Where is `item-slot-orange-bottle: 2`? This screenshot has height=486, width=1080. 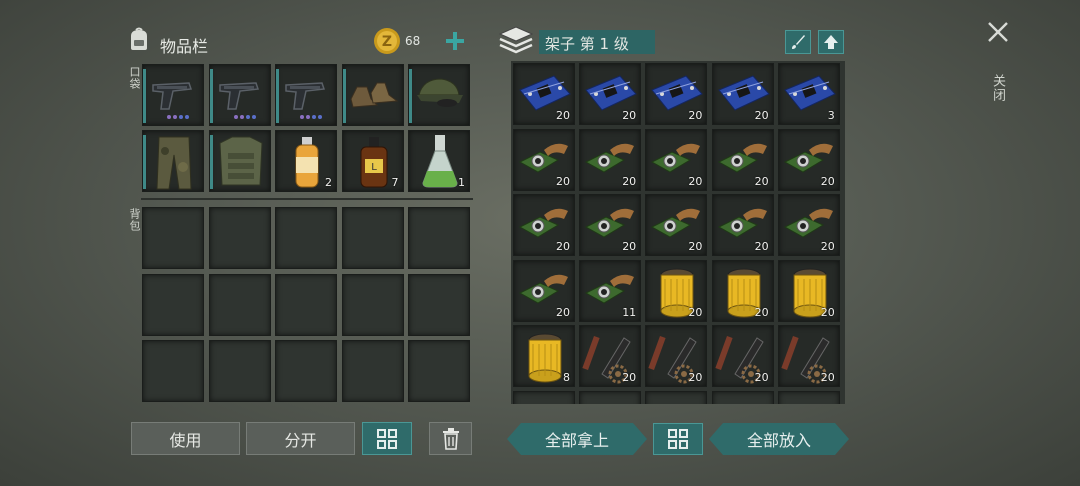 item-slot-orange-bottle: 2 is located at coordinates (306, 161).